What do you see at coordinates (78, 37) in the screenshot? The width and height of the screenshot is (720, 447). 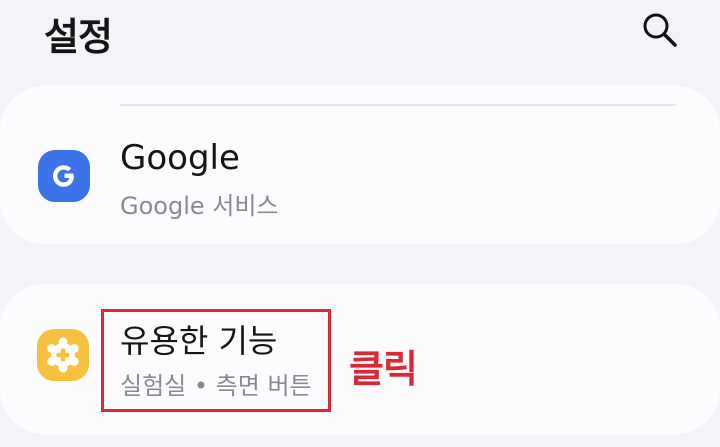 I see `page-title: 설정` at bounding box center [78, 37].